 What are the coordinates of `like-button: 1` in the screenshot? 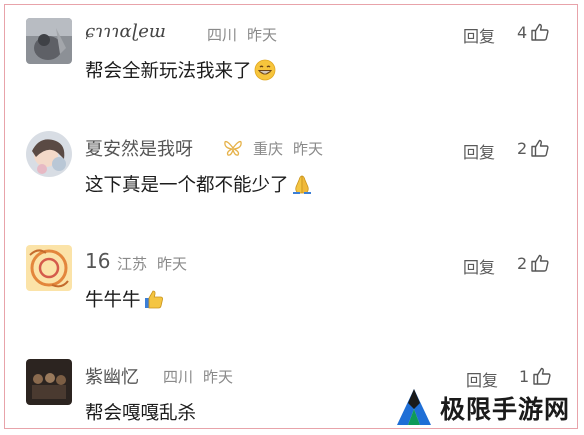 It's located at (535, 376).